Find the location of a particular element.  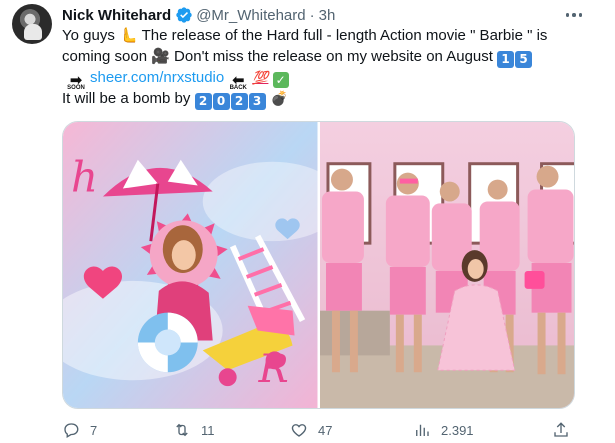

tweet-time: 3h is located at coordinates (327, 15).